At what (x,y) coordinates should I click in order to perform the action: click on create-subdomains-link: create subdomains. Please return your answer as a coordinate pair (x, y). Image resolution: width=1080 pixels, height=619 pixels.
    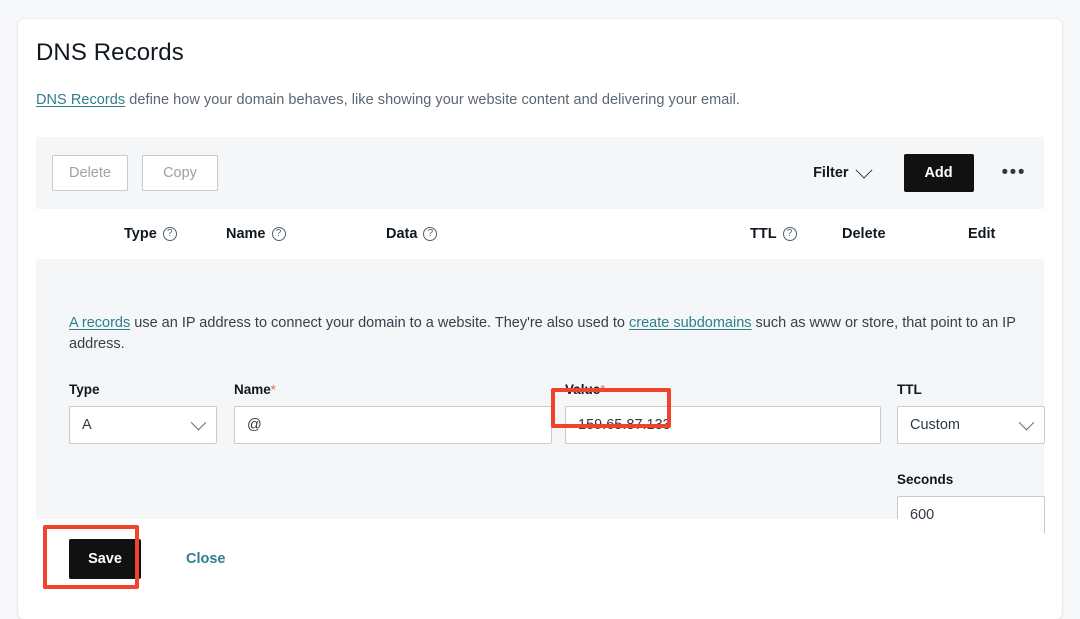
    Looking at the image, I should click on (690, 323).